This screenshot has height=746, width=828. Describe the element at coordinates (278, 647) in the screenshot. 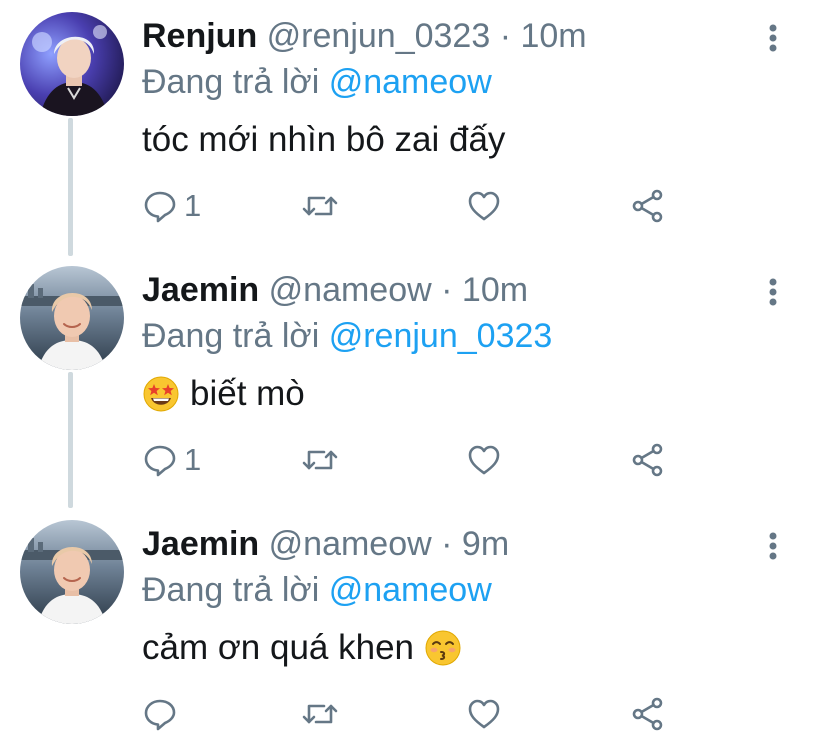

I see `tweet-text-content: cảm ơn quá khen` at that location.